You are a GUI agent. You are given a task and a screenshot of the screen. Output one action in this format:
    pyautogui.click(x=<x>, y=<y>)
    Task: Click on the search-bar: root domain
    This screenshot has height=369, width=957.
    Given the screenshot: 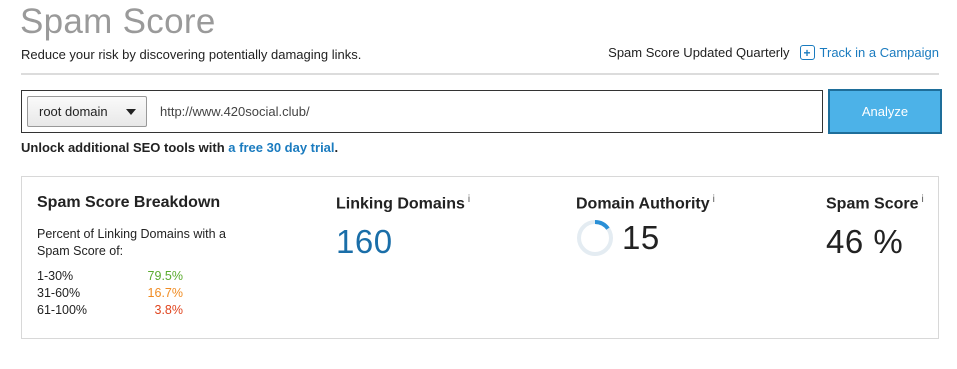 What is the action you would take?
    pyautogui.click(x=422, y=111)
    